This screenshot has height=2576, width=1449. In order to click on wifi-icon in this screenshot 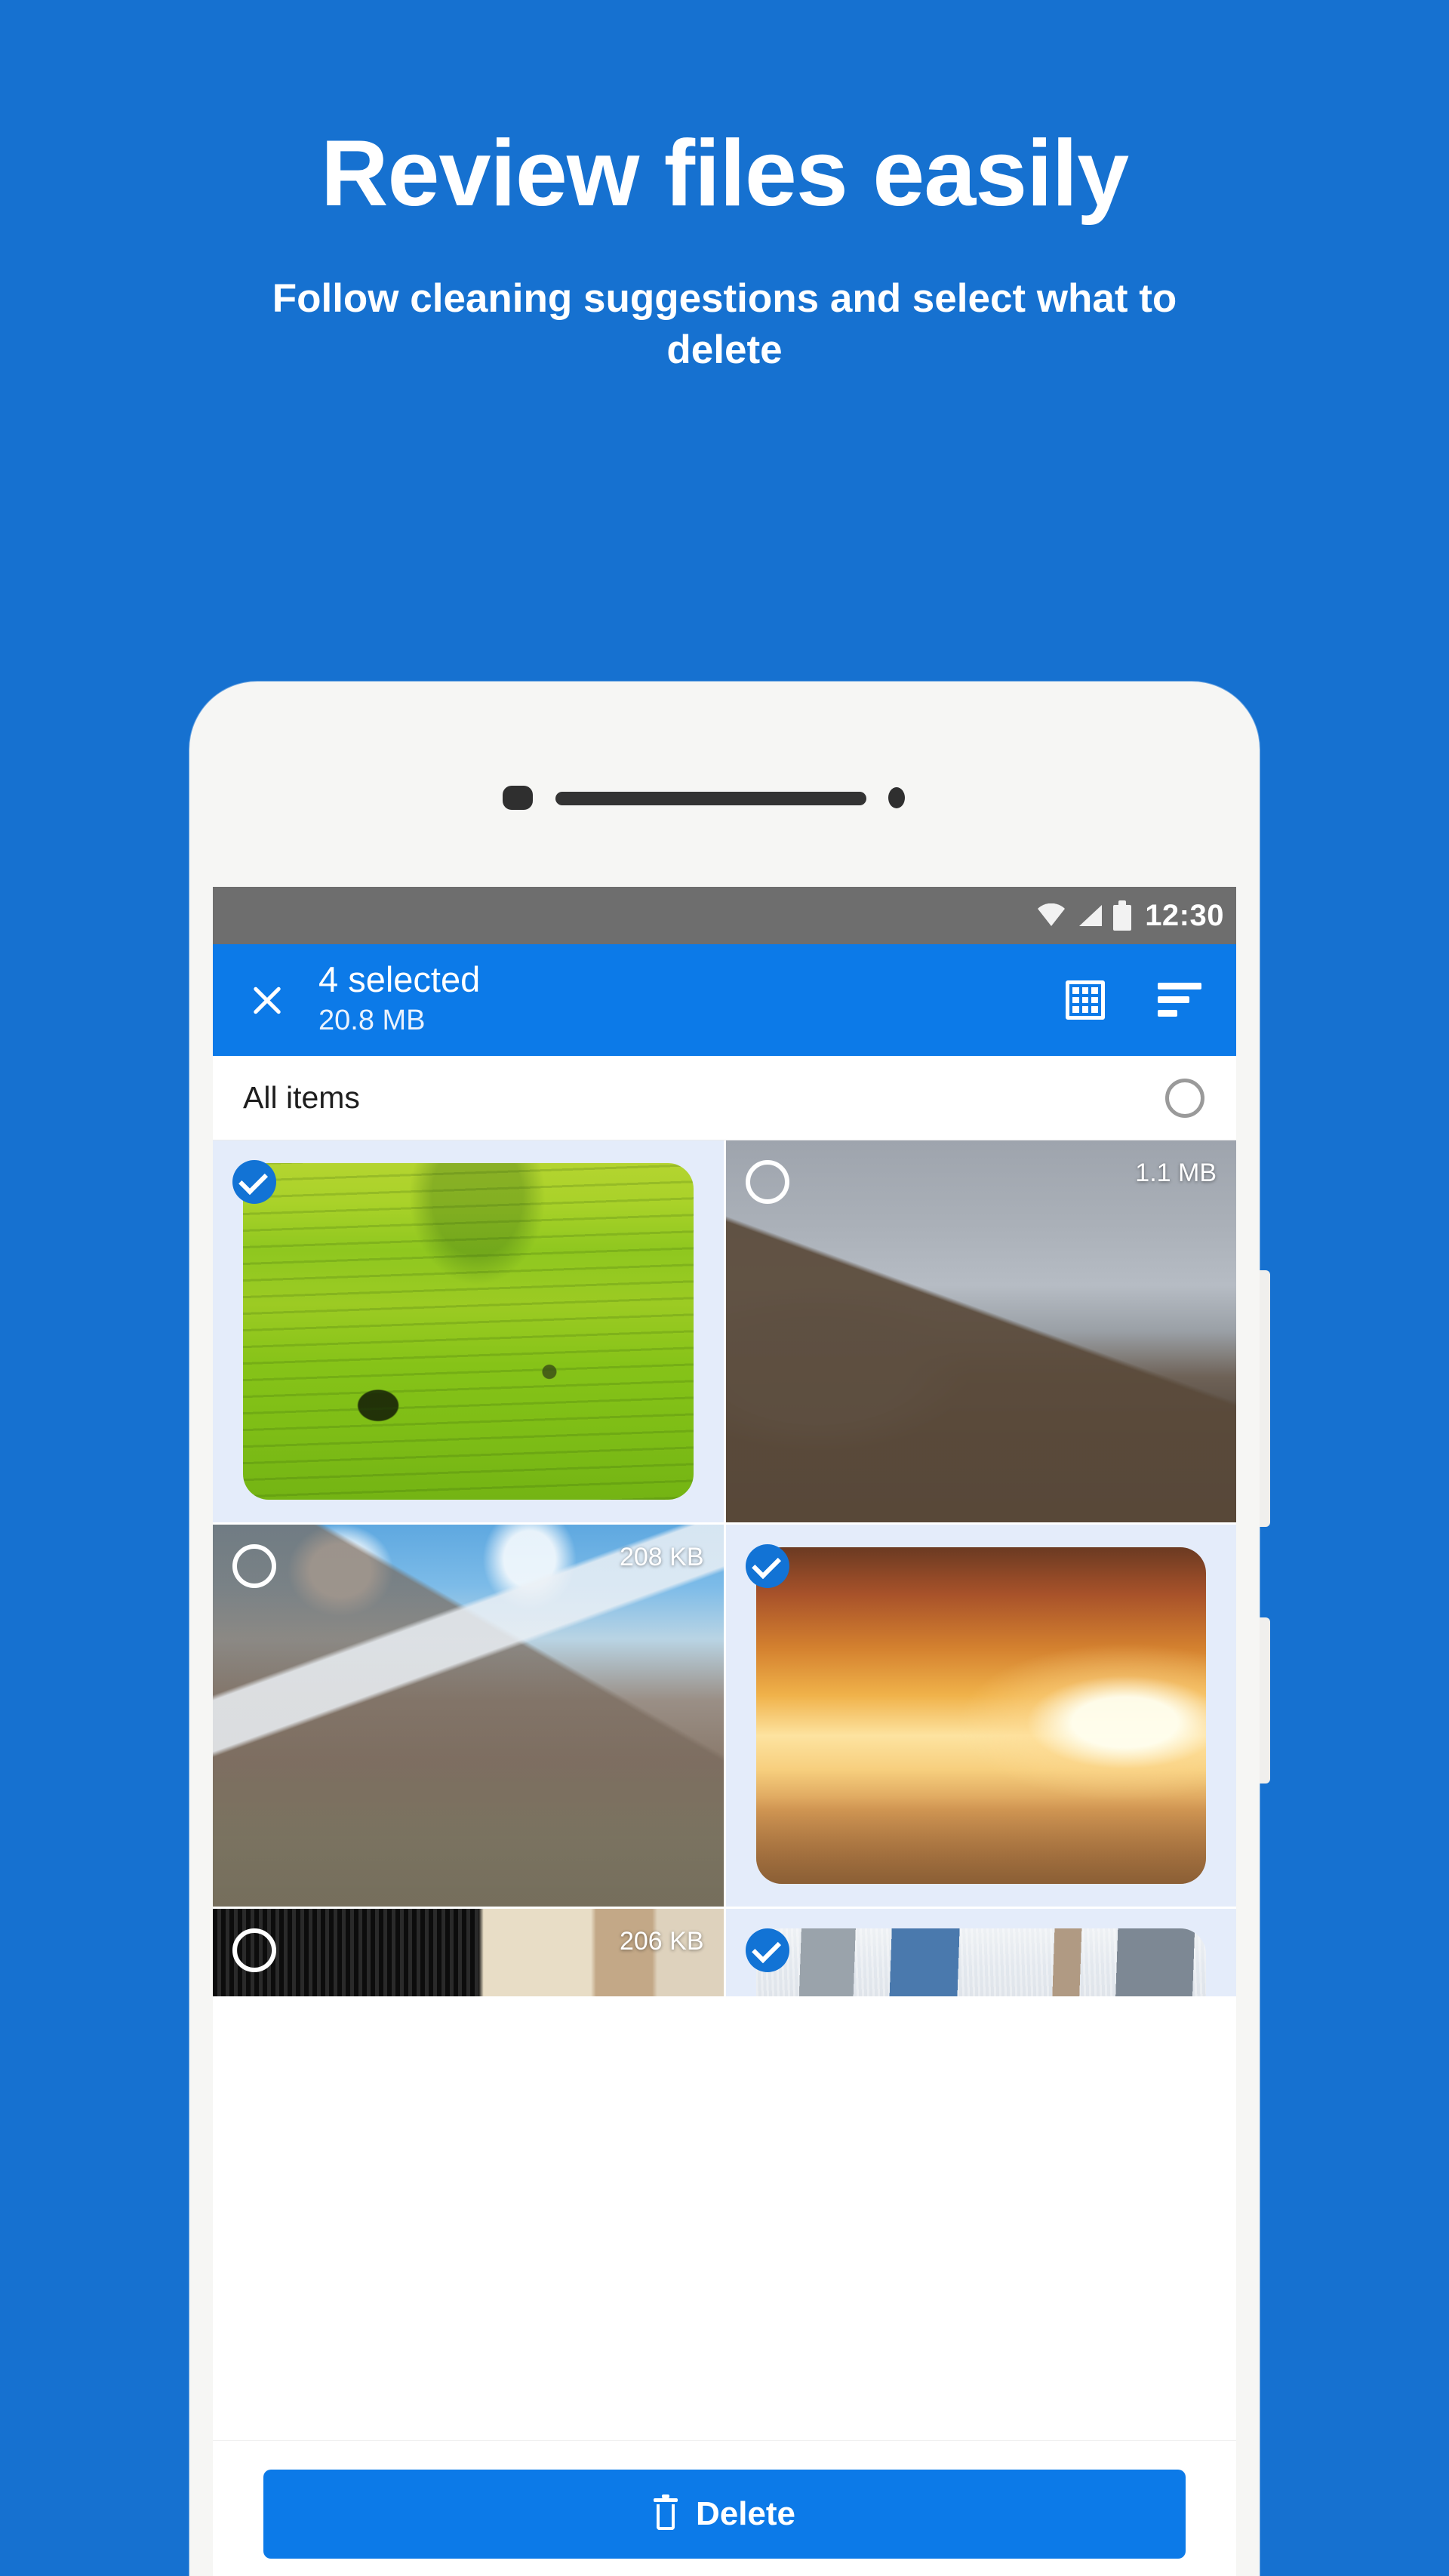, I will do `click(1052, 915)`.